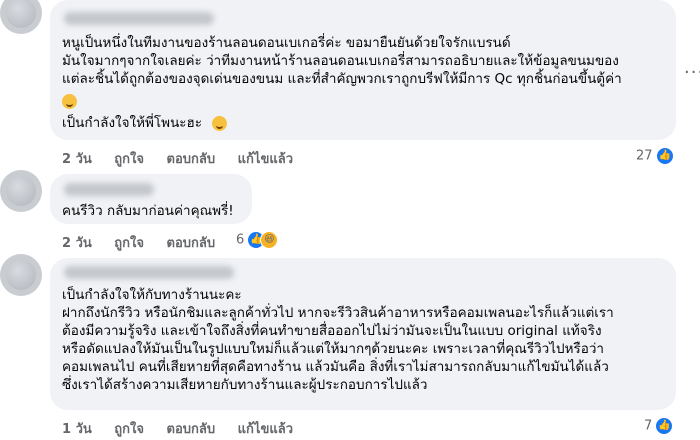  I want to click on timestamp: 1 วัน, so click(77, 429).